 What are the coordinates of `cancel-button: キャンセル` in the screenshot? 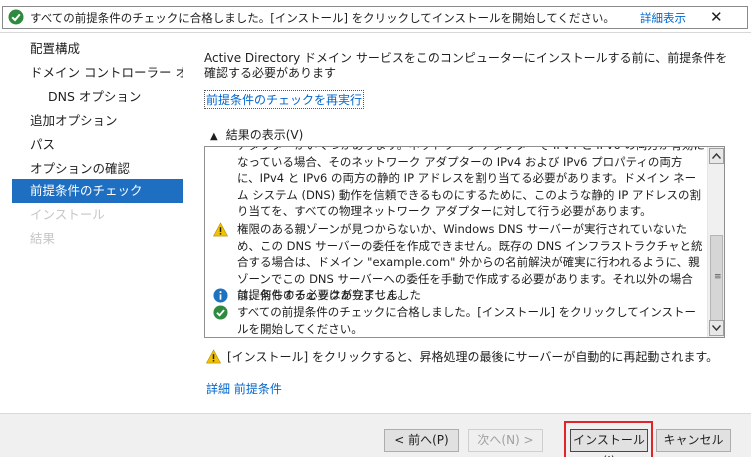 It's located at (693, 440).